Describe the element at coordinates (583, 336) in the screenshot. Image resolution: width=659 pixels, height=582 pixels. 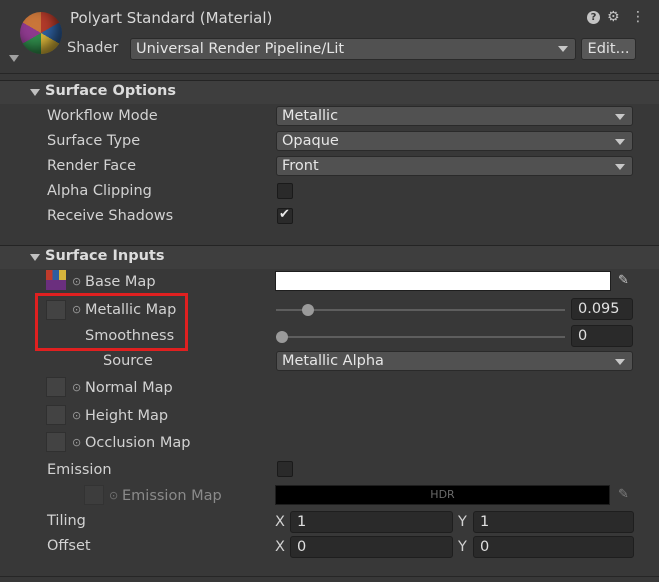
I see `smoothness-value: 0` at that location.